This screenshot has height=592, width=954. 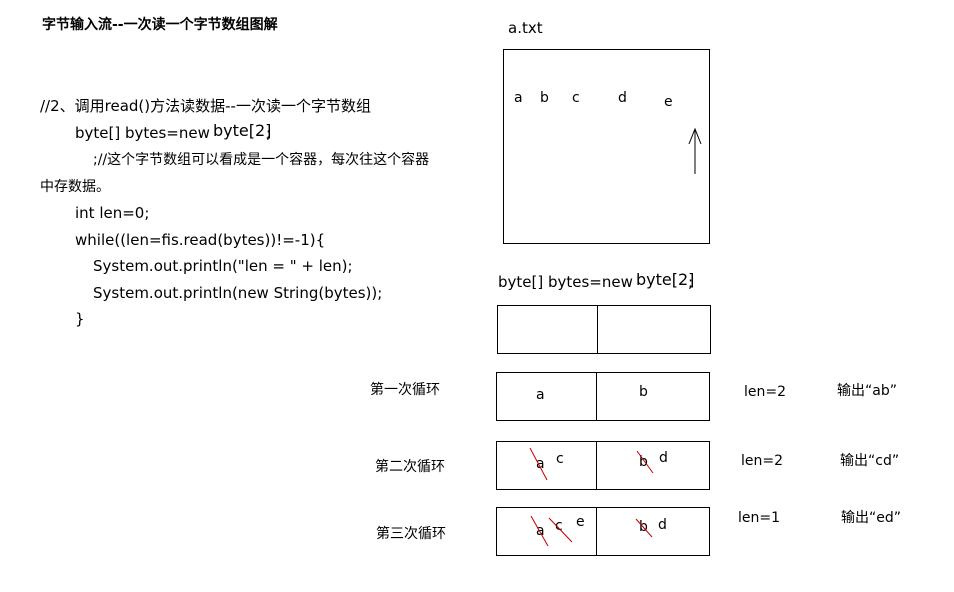 What do you see at coordinates (565, 282) in the screenshot?
I see `array-decl: byte[] bytes=new` at bounding box center [565, 282].